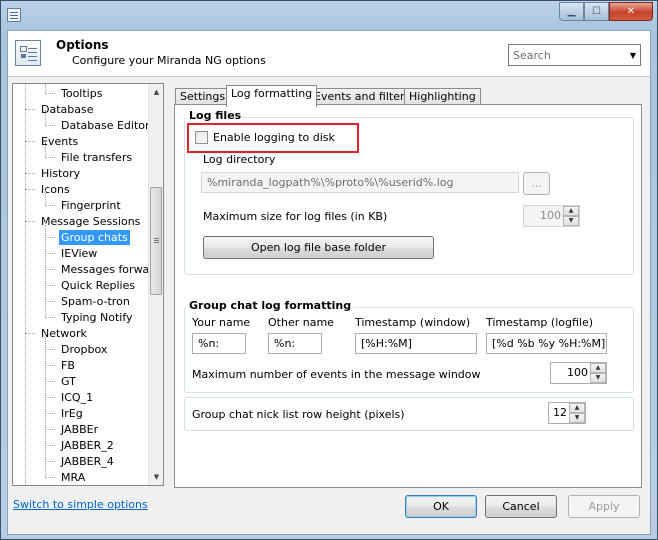  Describe the element at coordinates (156, 476) in the screenshot. I see `scroll-down-arrow-icon: ▼` at that location.